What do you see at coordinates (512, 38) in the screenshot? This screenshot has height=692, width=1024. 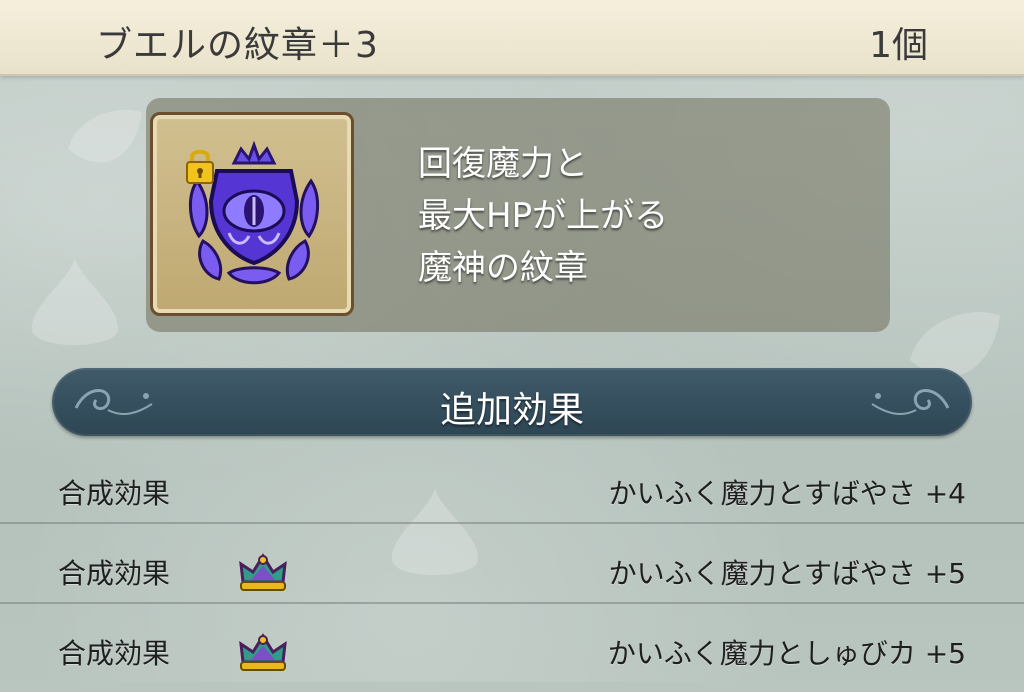 I see `item-header: ブエルの紋章＋3 1個` at bounding box center [512, 38].